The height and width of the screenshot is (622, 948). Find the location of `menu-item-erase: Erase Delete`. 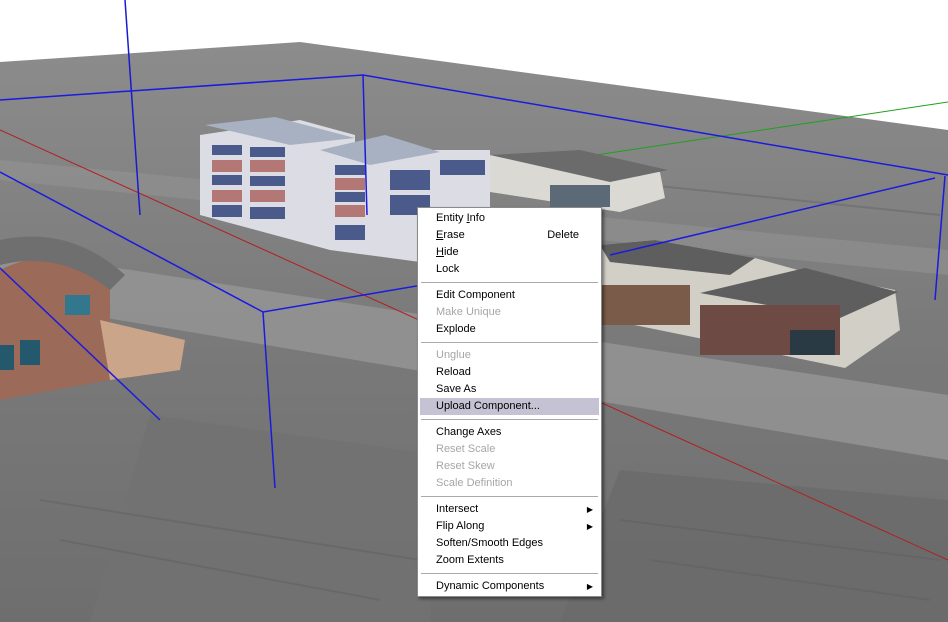

menu-item-erase: Erase Delete is located at coordinates (509, 235).